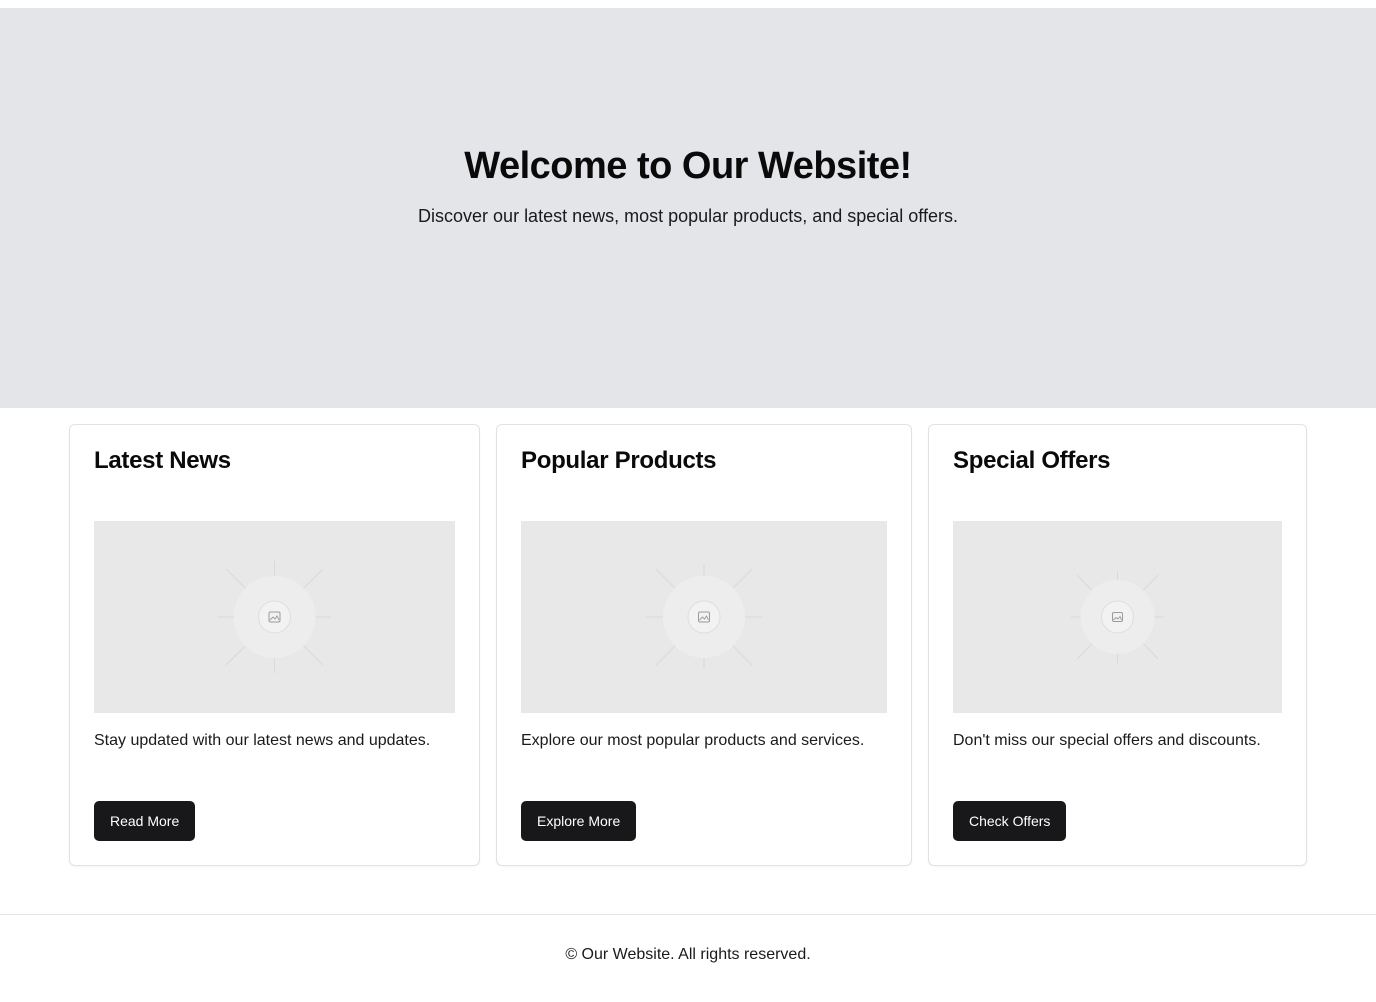 Image resolution: width=1376 pixels, height=1002 pixels. Describe the element at coordinates (688, 954) in the screenshot. I see `footer-copyright: © Our Website. All rights reserved.` at that location.